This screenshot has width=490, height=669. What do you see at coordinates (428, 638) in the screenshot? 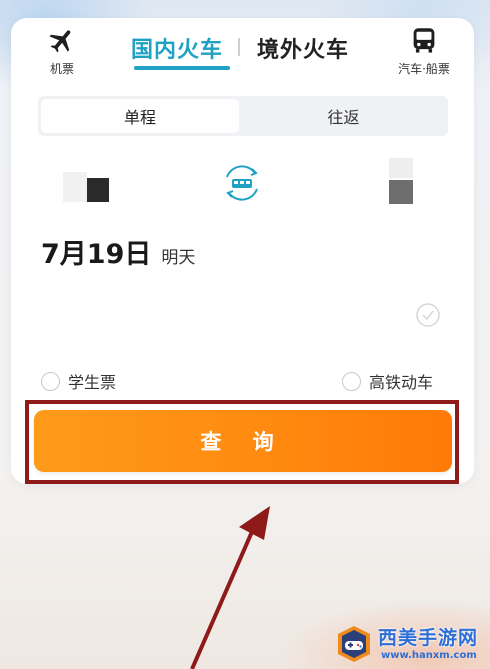
I see `watermark-title: 西美手游网` at bounding box center [428, 638].